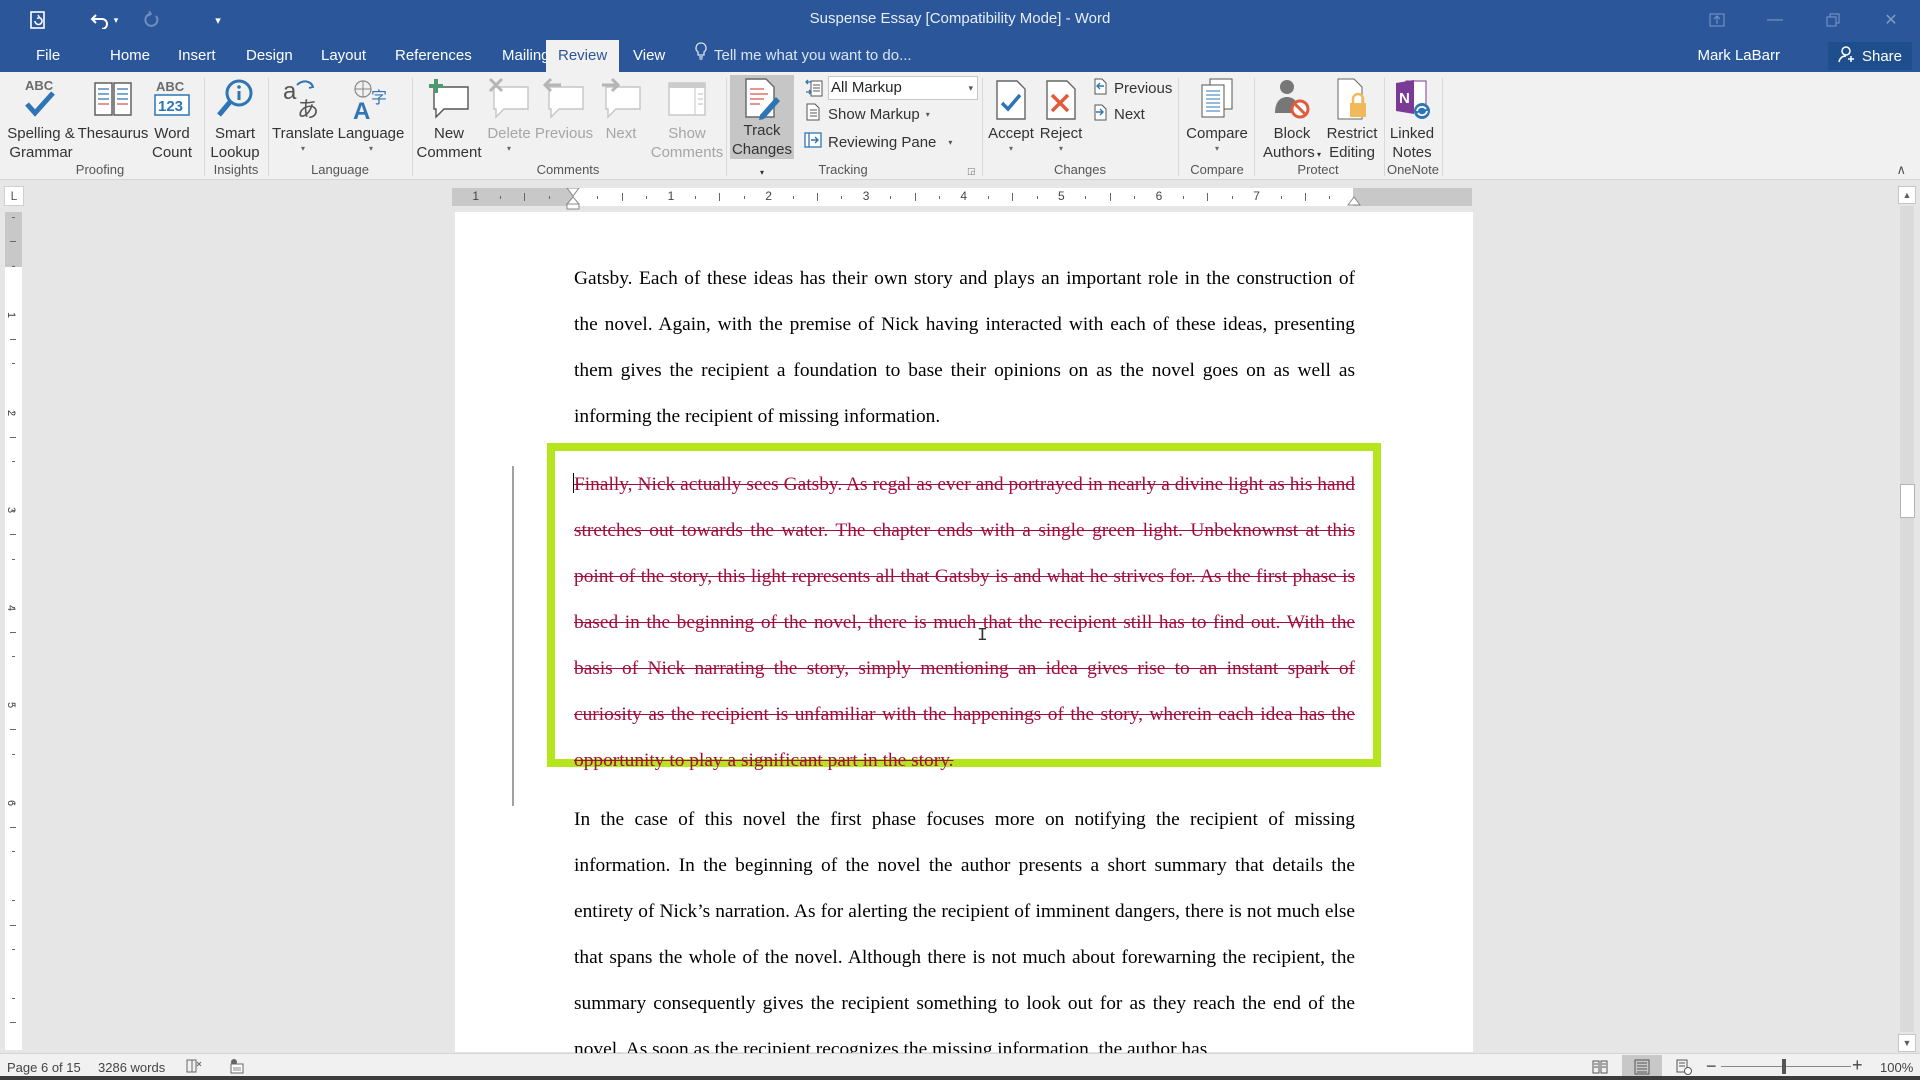 The width and height of the screenshot is (1920, 1080). I want to click on accept-dropdown-icon: ▾, so click(1010, 148).